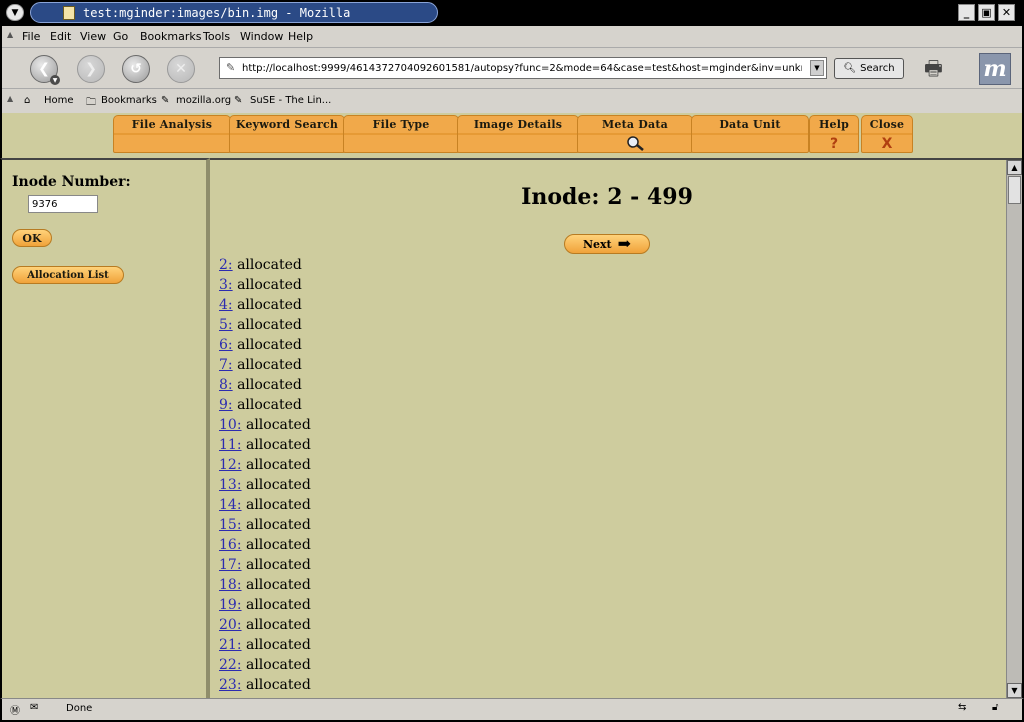 This screenshot has height=722, width=1024. I want to click on inode-link: 18:, so click(230, 585).